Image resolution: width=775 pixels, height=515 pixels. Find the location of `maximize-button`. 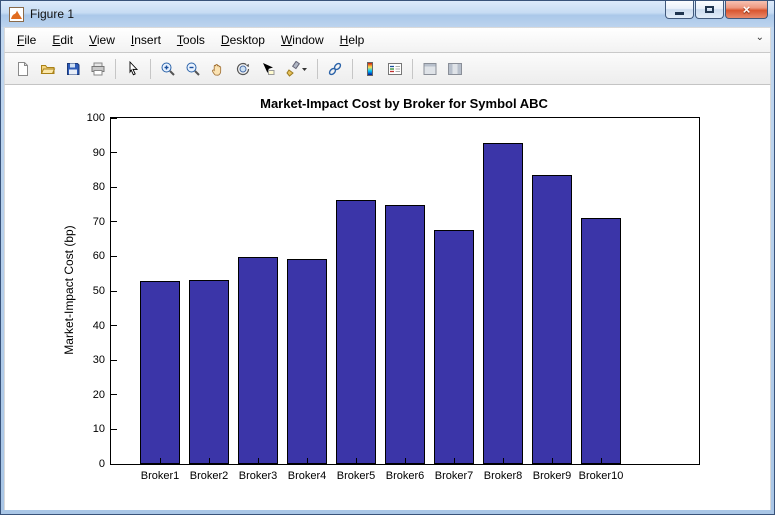

maximize-button is located at coordinates (709, 10).